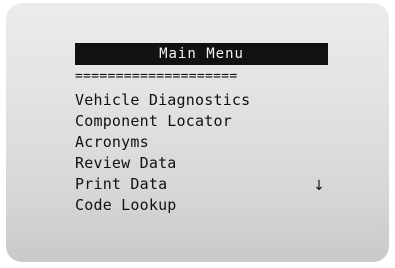 This screenshot has width=395, height=268. Describe the element at coordinates (201, 54) in the screenshot. I see `menu-title: Main Menu` at that location.